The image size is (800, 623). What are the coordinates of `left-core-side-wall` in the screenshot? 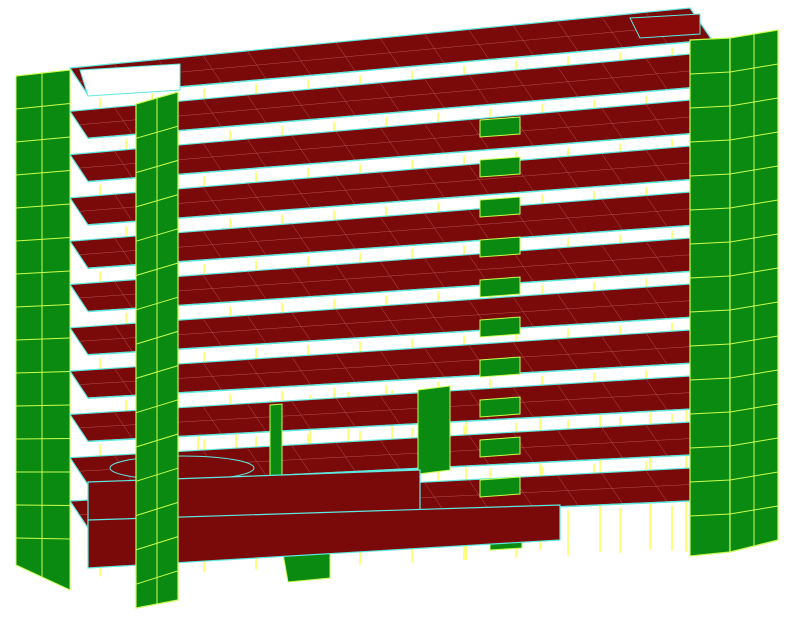 It's located at (43, 330).